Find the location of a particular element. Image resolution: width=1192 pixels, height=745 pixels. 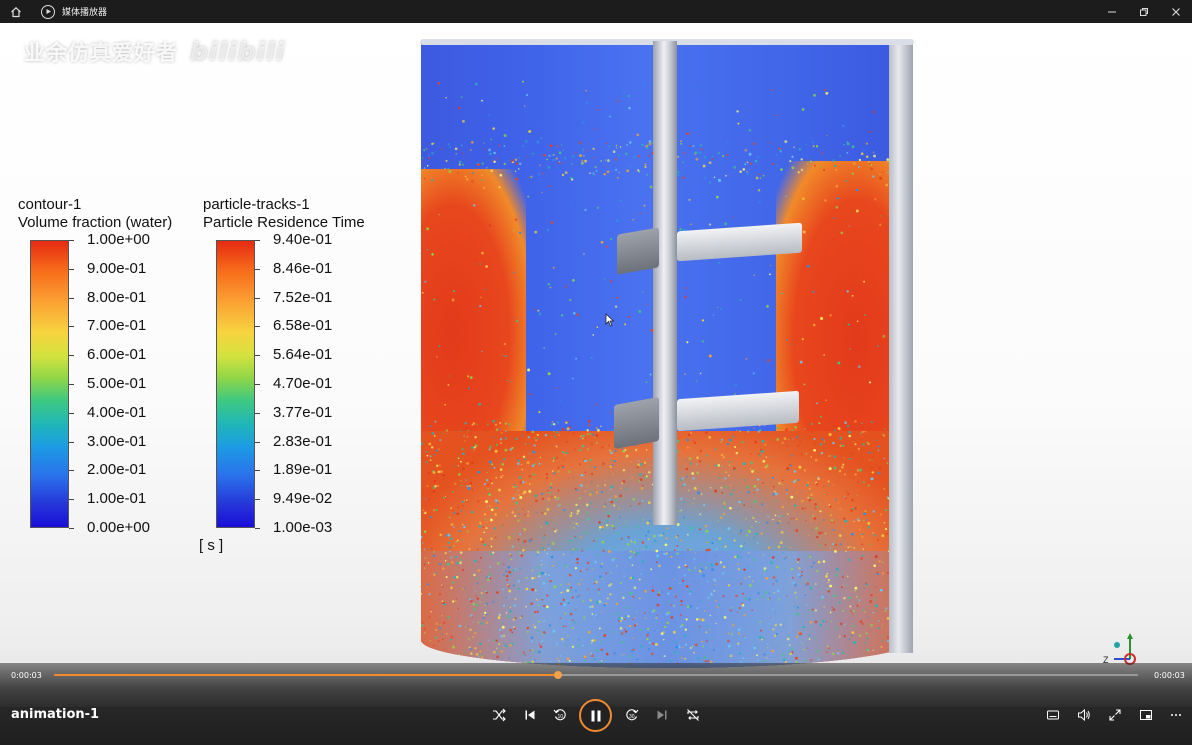

captions-icon is located at coordinates (1053, 715).